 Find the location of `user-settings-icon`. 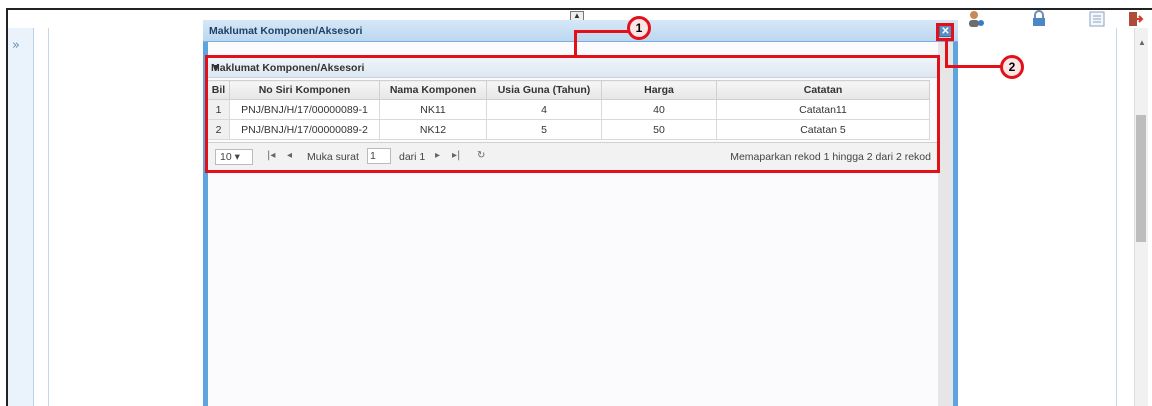

user-settings-icon is located at coordinates (976, 19).